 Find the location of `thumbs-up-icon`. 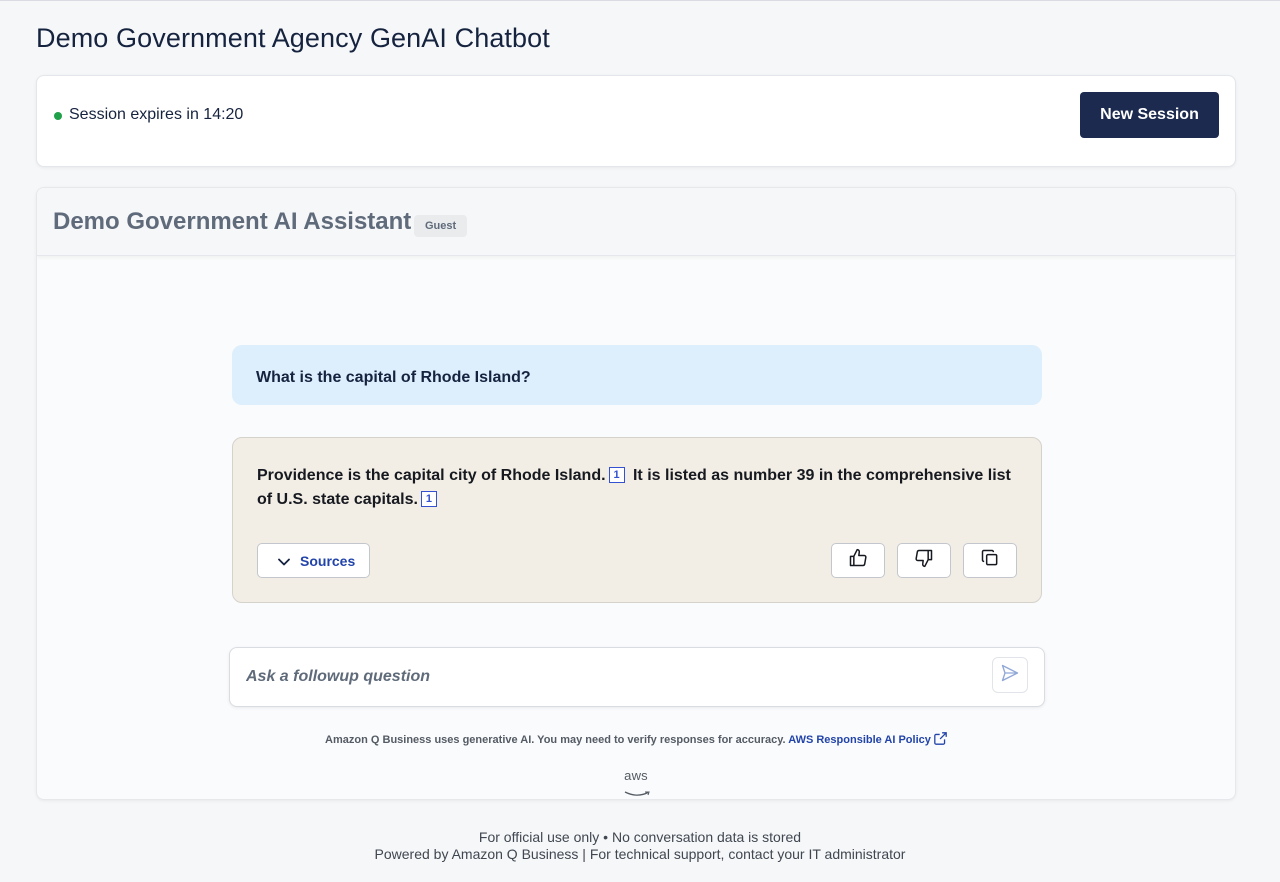

thumbs-up-icon is located at coordinates (858, 560).